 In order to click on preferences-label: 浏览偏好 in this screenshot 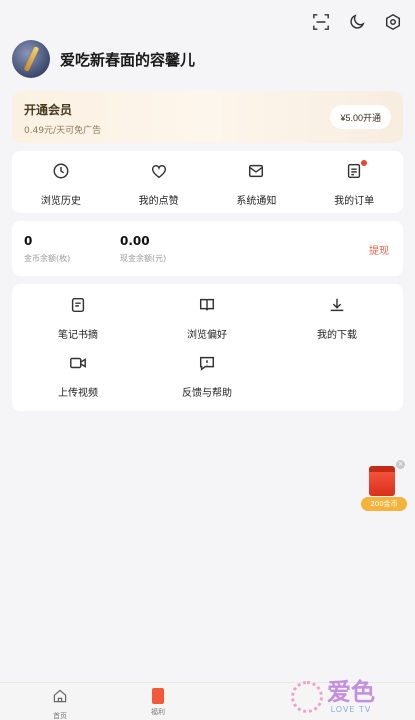, I will do `click(207, 335)`.